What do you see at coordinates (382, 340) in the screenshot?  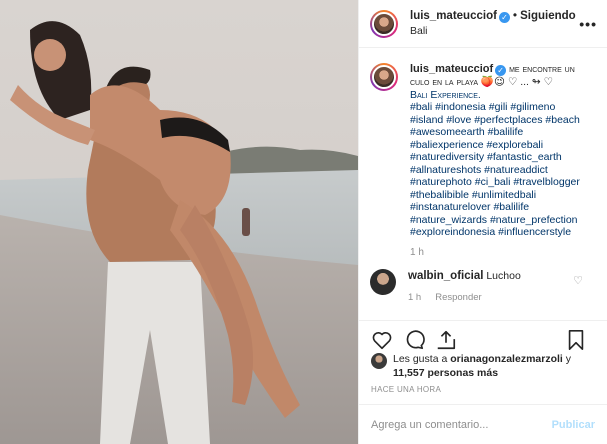 I see `like-heart-icon` at bounding box center [382, 340].